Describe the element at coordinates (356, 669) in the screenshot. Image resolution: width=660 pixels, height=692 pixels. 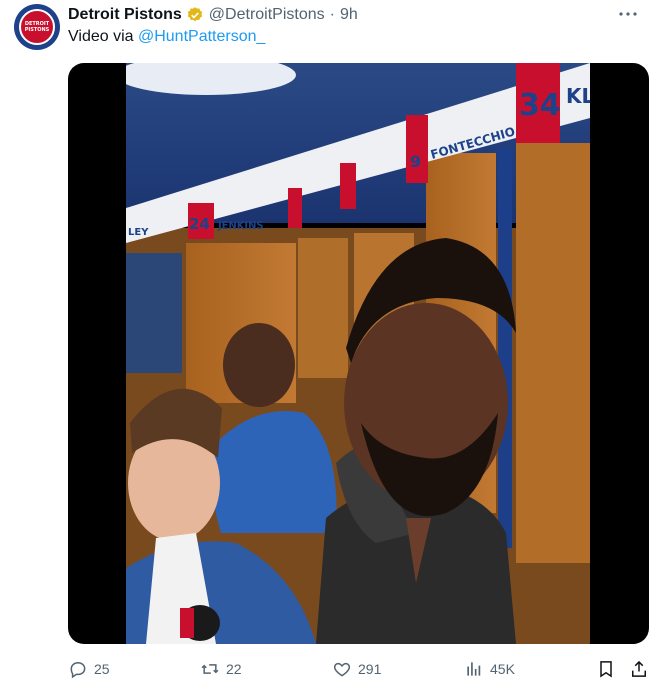
I see `like-button: 291` at that location.